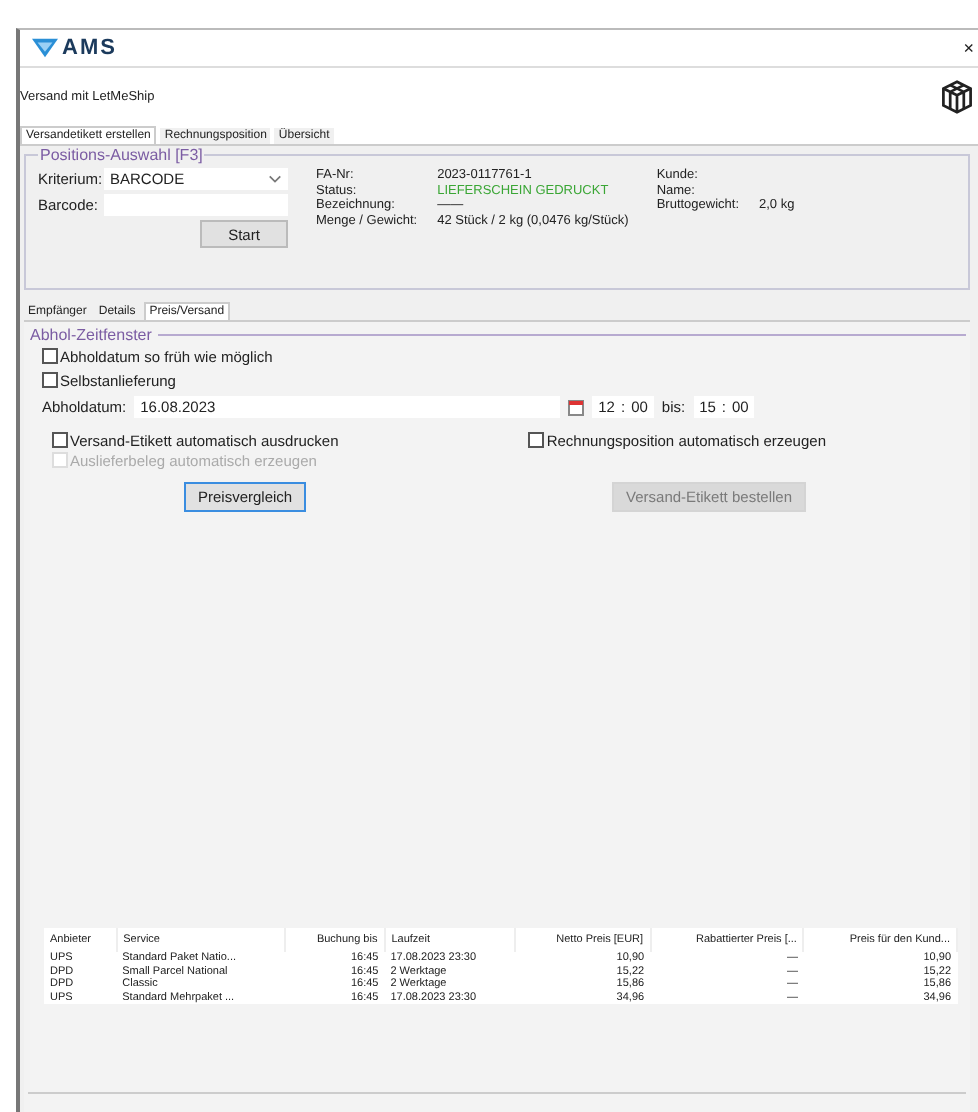 The height and width of the screenshot is (1112, 978). I want to click on close-button: ×, so click(968, 48).